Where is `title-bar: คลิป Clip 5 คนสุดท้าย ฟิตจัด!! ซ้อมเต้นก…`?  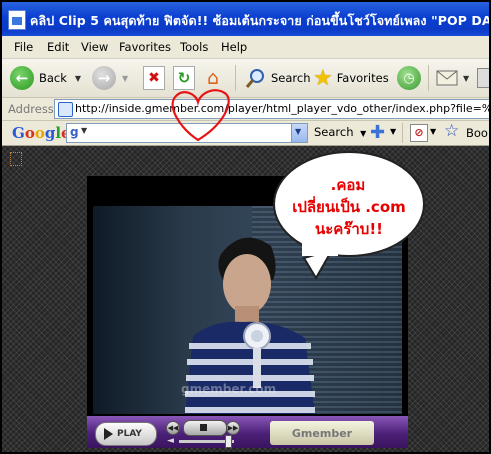 title-bar: คลิป Clip 5 คนสุดท้าย ฟิตจัด!! ซ้อมเต้นก… is located at coordinates (245, 19).